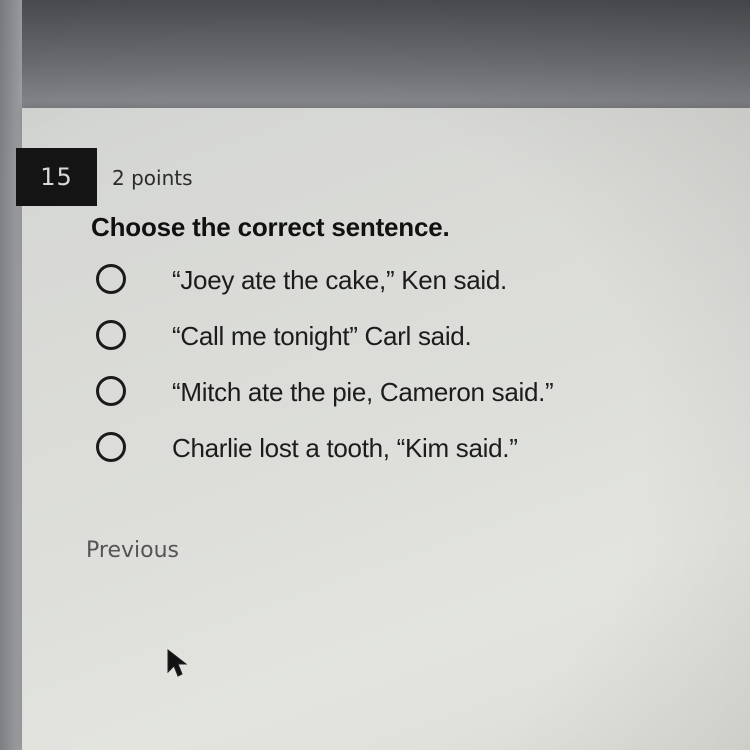 The image size is (750, 750). What do you see at coordinates (132, 550) in the screenshot?
I see `previous-button: Previous` at bounding box center [132, 550].